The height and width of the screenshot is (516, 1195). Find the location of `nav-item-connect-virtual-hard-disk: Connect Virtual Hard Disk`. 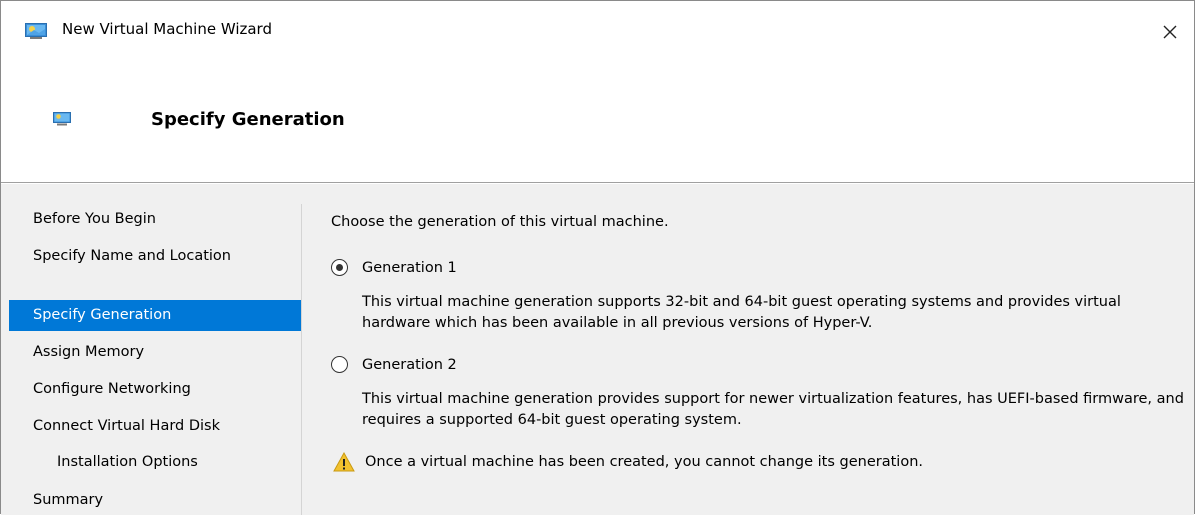

nav-item-connect-virtual-hard-disk: Connect Virtual Hard Disk is located at coordinates (155, 426).